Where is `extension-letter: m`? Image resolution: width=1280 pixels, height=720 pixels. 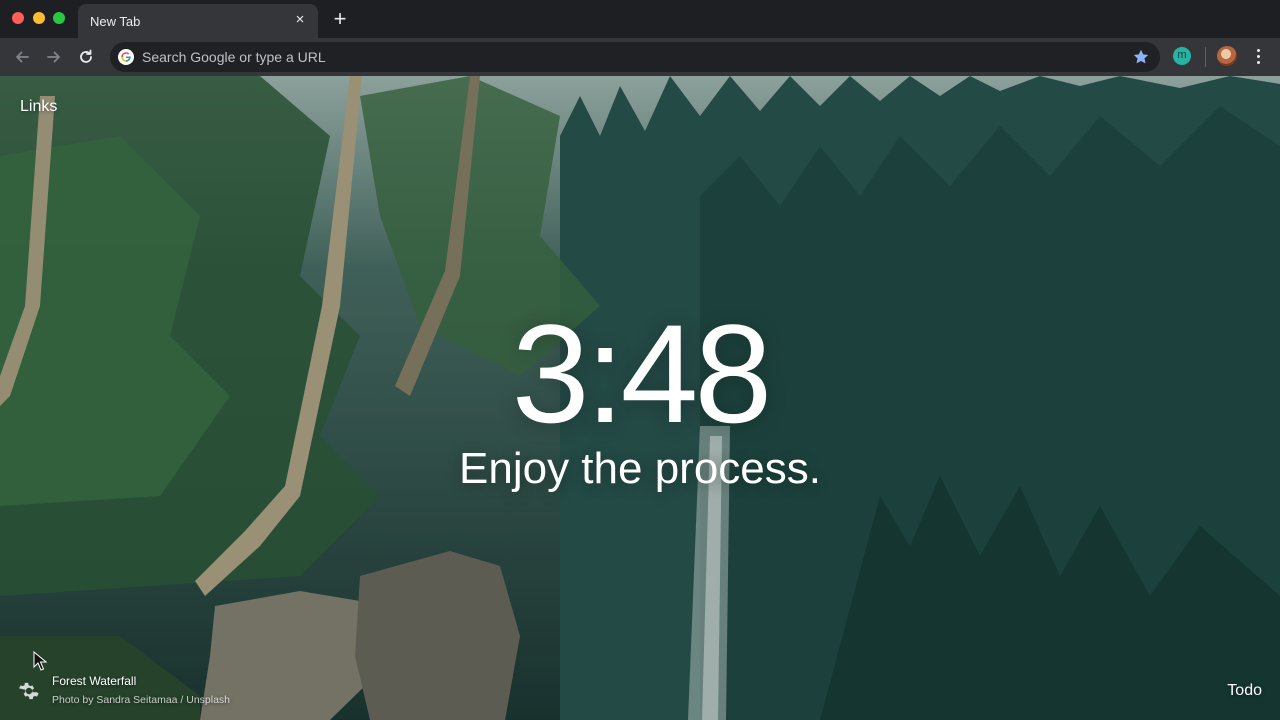 extension-letter: m is located at coordinates (1182, 55).